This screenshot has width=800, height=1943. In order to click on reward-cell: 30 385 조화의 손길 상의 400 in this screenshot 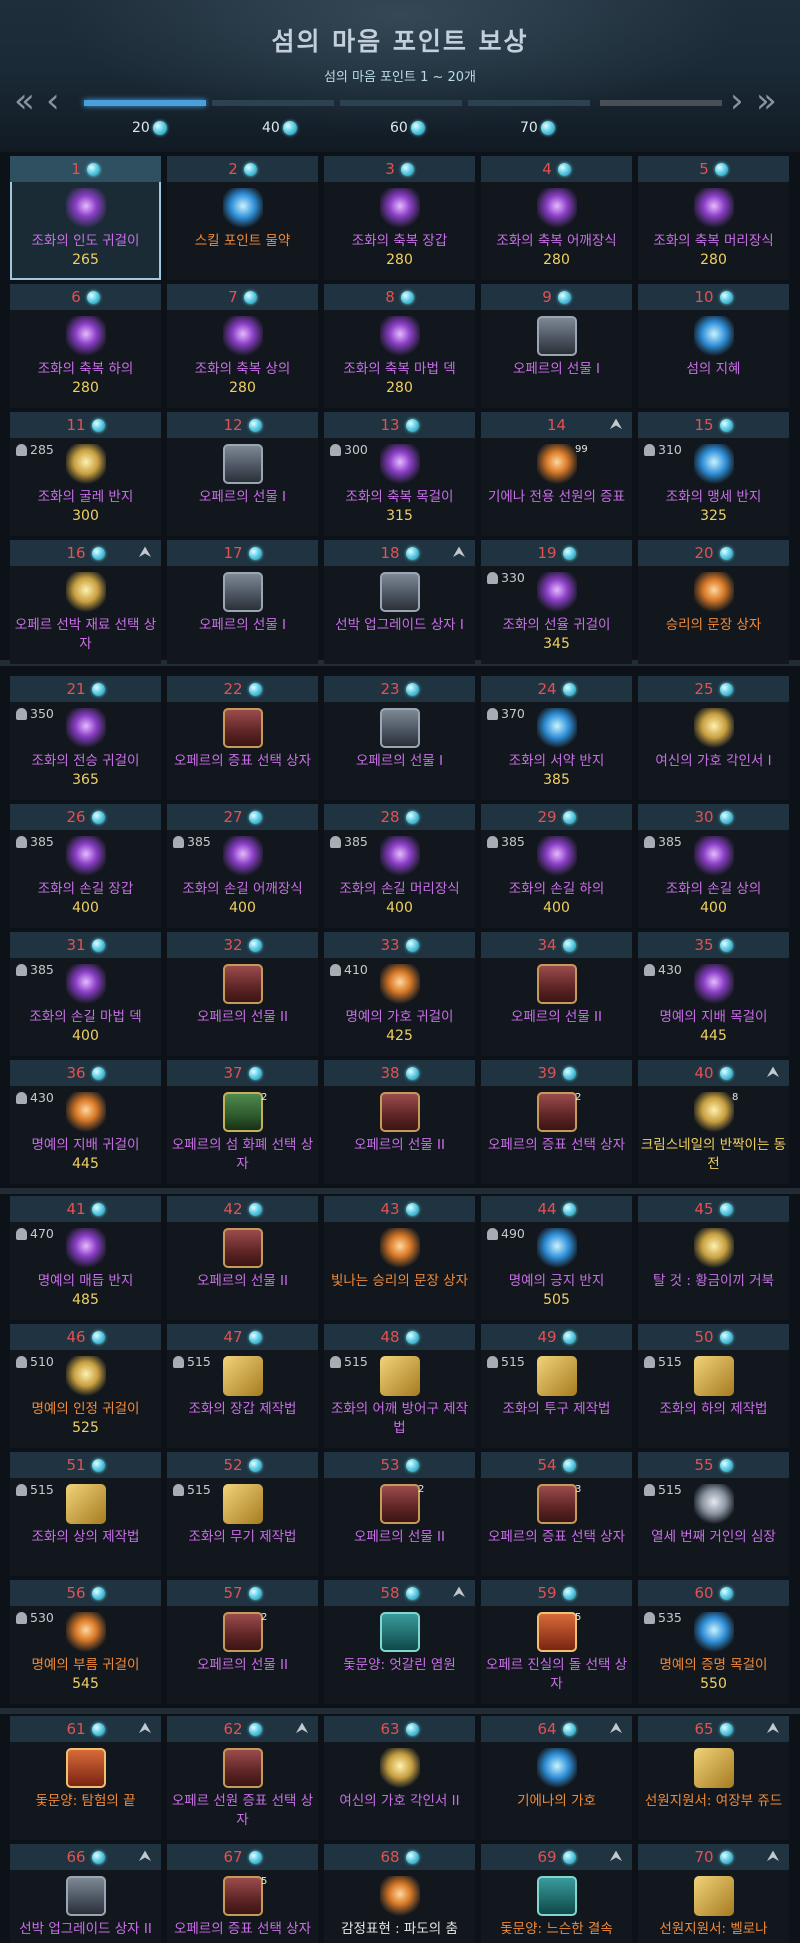, I will do `click(713, 866)`.